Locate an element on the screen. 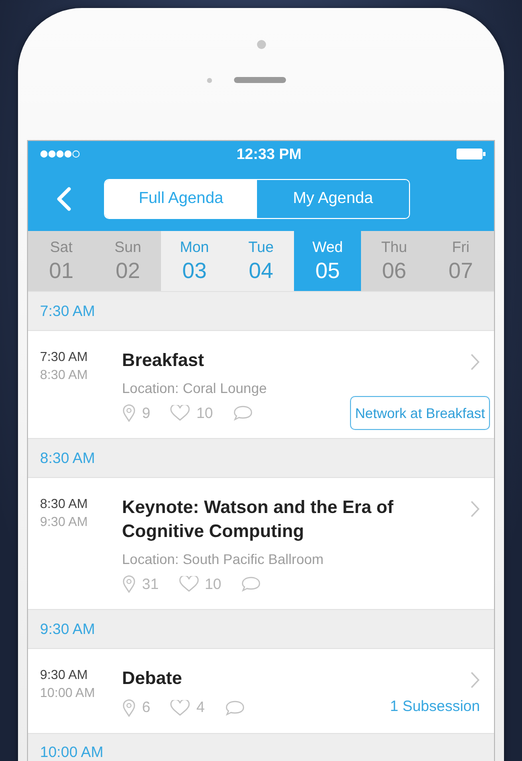 This screenshot has width=522, height=761. checkin-count: 9 is located at coordinates (146, 413).